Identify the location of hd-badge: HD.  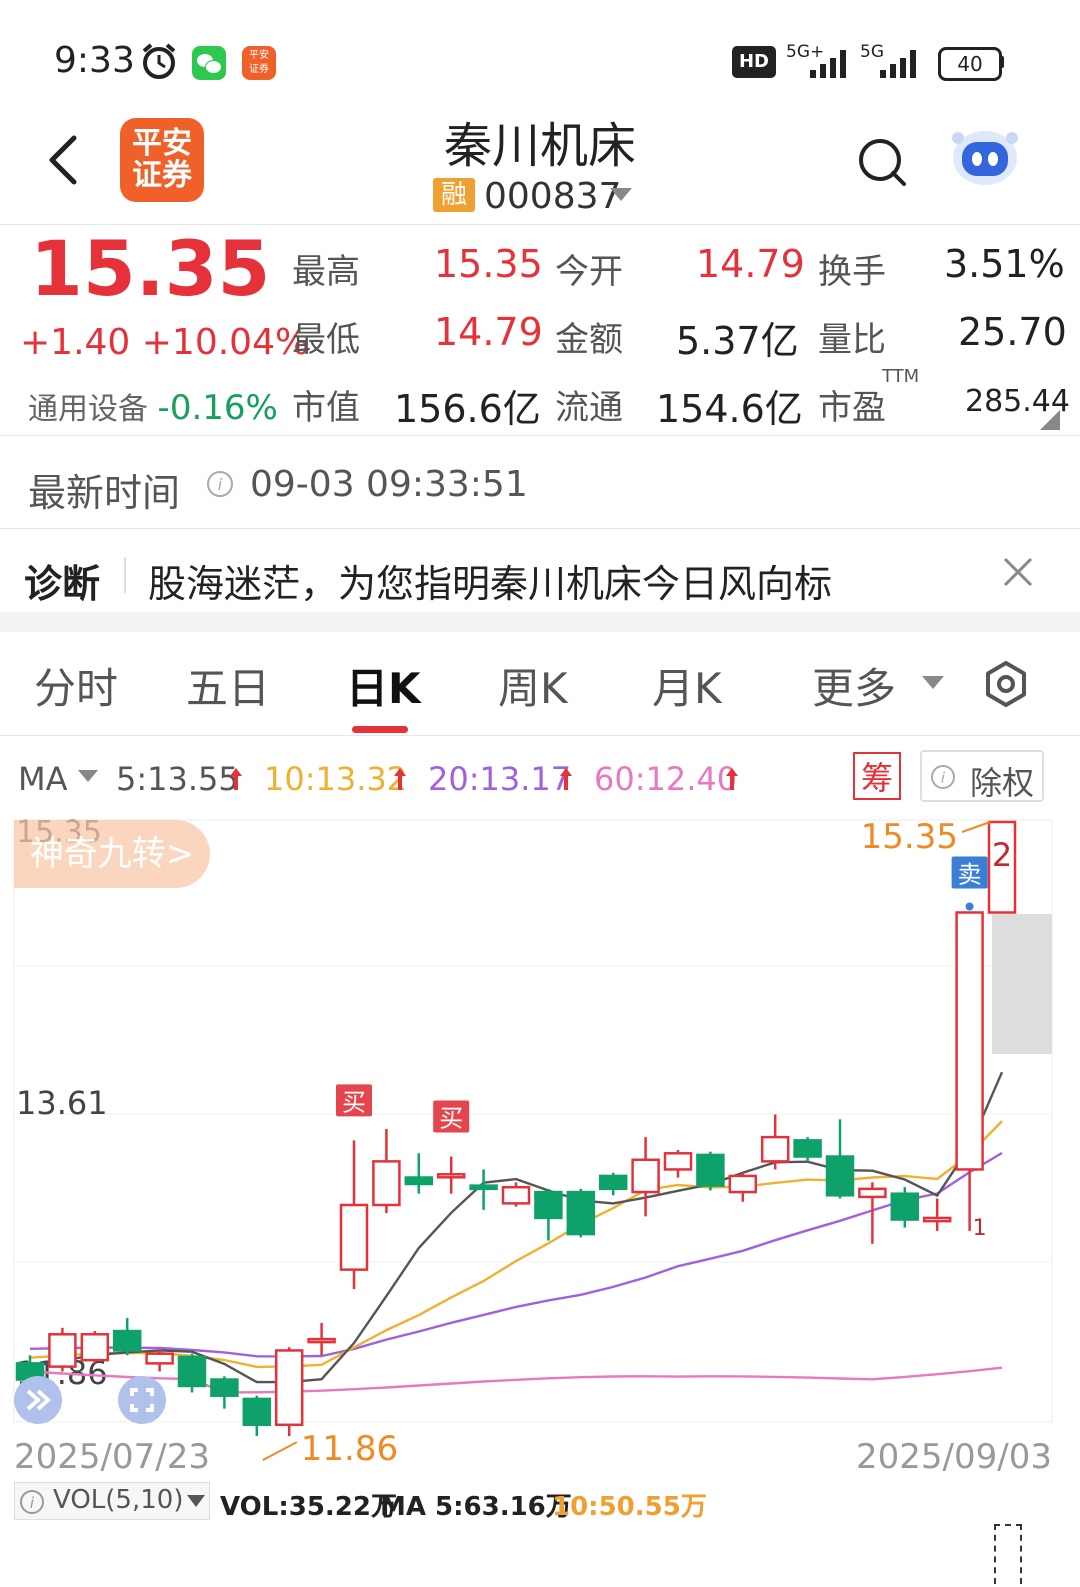
(754, 62).